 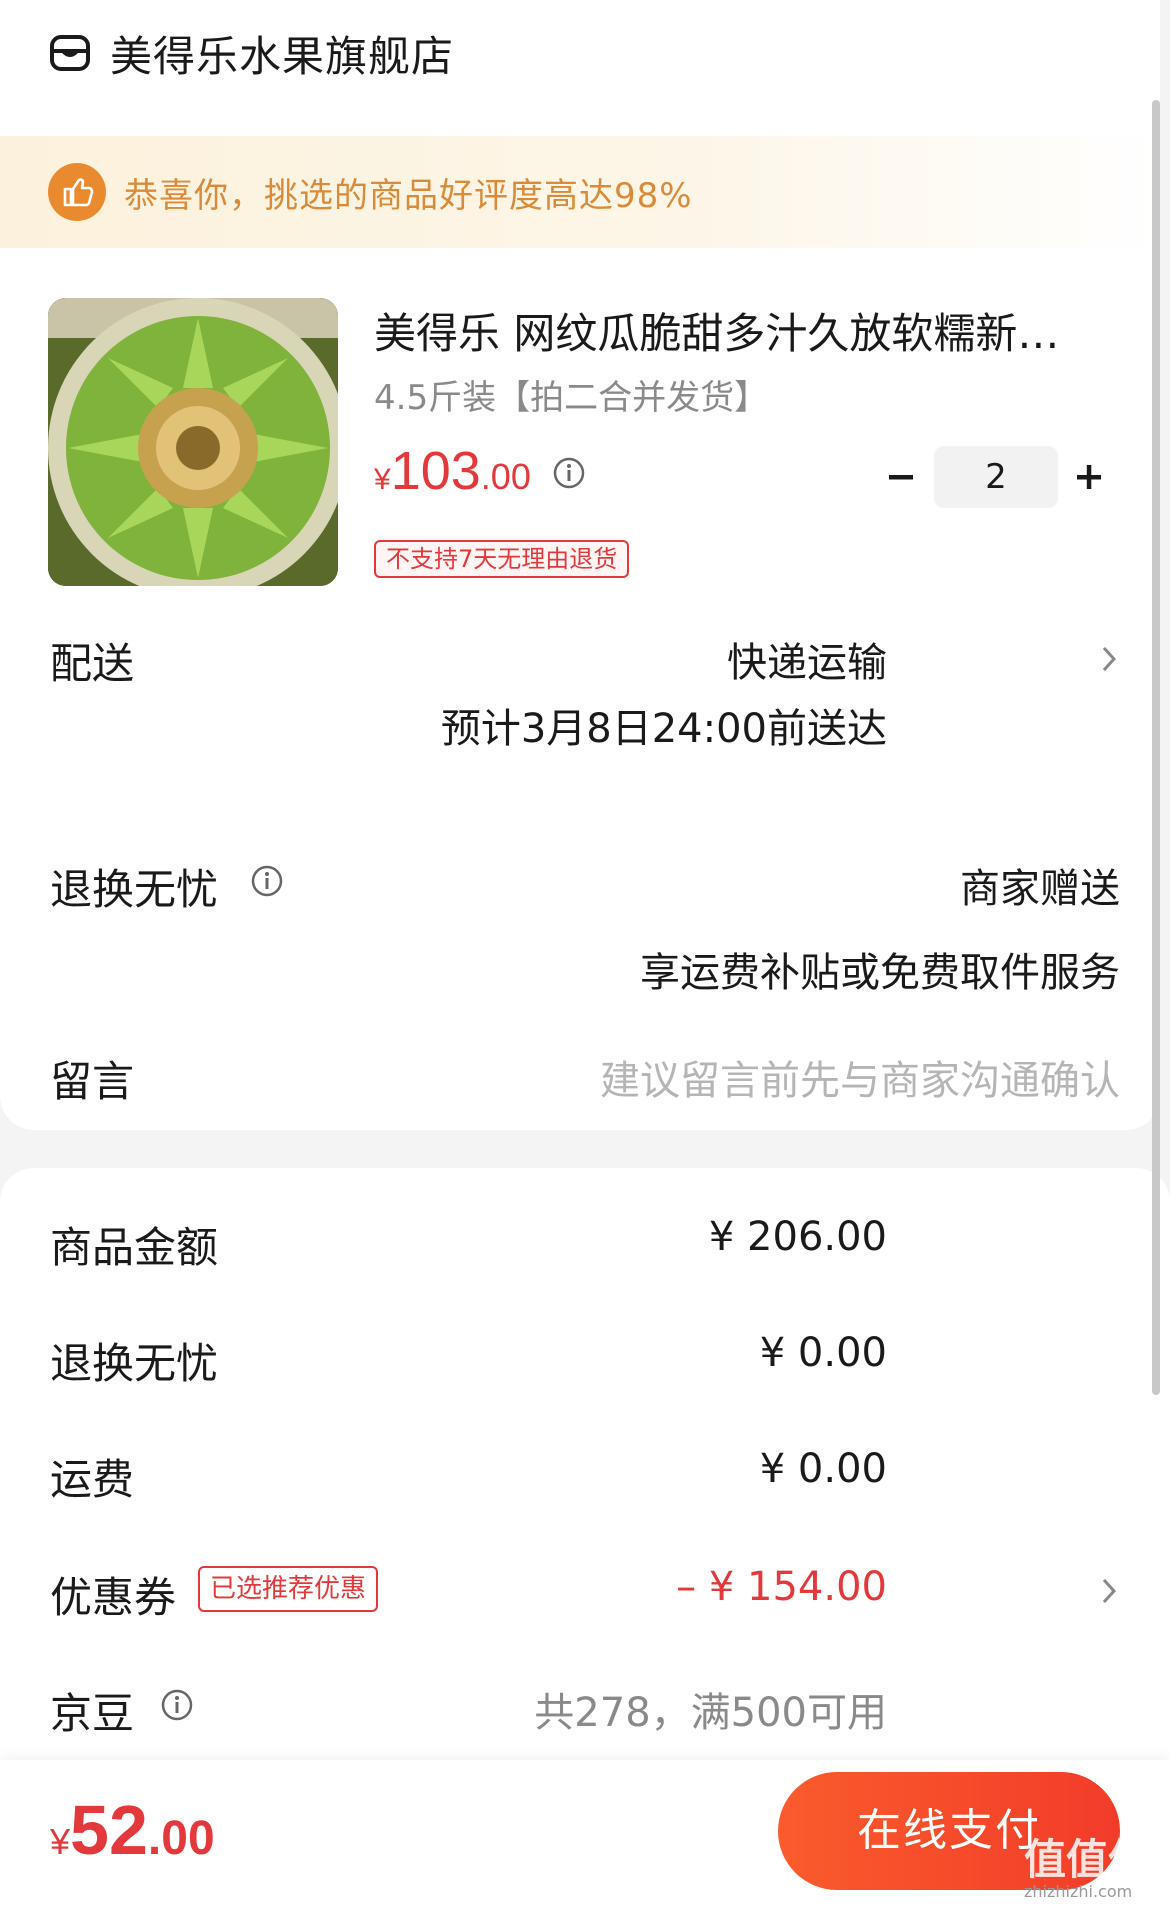 What do you see at coordinates (435, 471) in the screenshot?
I see `price-integer: 103` at bounding box center [435, 471].